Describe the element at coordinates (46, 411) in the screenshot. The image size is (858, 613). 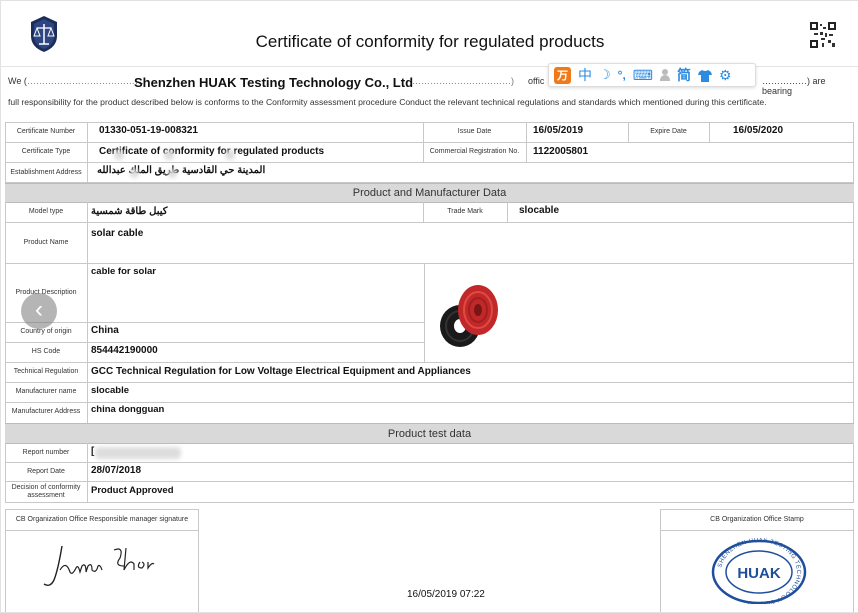
I see `manufacturer-address-label: Manufacturer Address` at that location.